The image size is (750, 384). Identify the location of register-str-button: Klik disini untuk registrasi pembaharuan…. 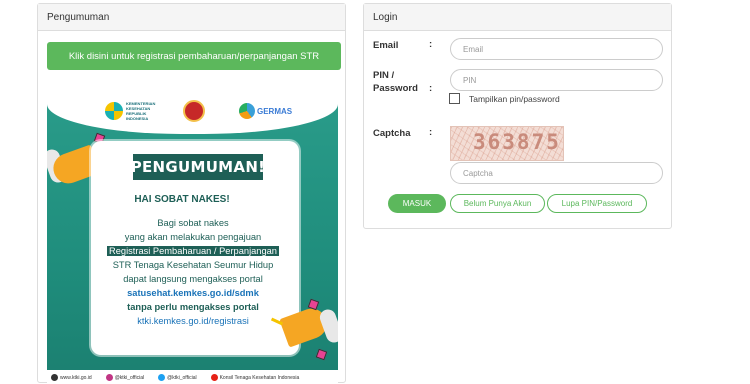
(194, 56).